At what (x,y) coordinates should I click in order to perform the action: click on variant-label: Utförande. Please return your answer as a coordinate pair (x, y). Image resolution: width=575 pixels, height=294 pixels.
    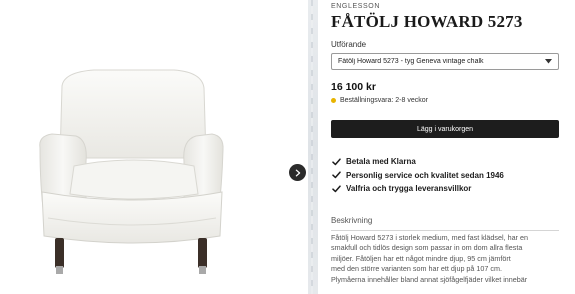
    Looking at the image, I should click on (349, 44).